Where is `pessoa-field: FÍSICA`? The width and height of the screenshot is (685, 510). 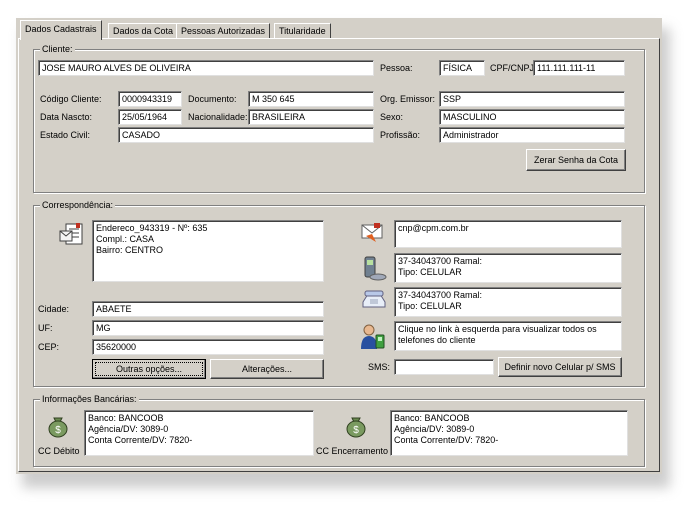
pessoa-field: FÍSICA is located at coordinates (462, 68).